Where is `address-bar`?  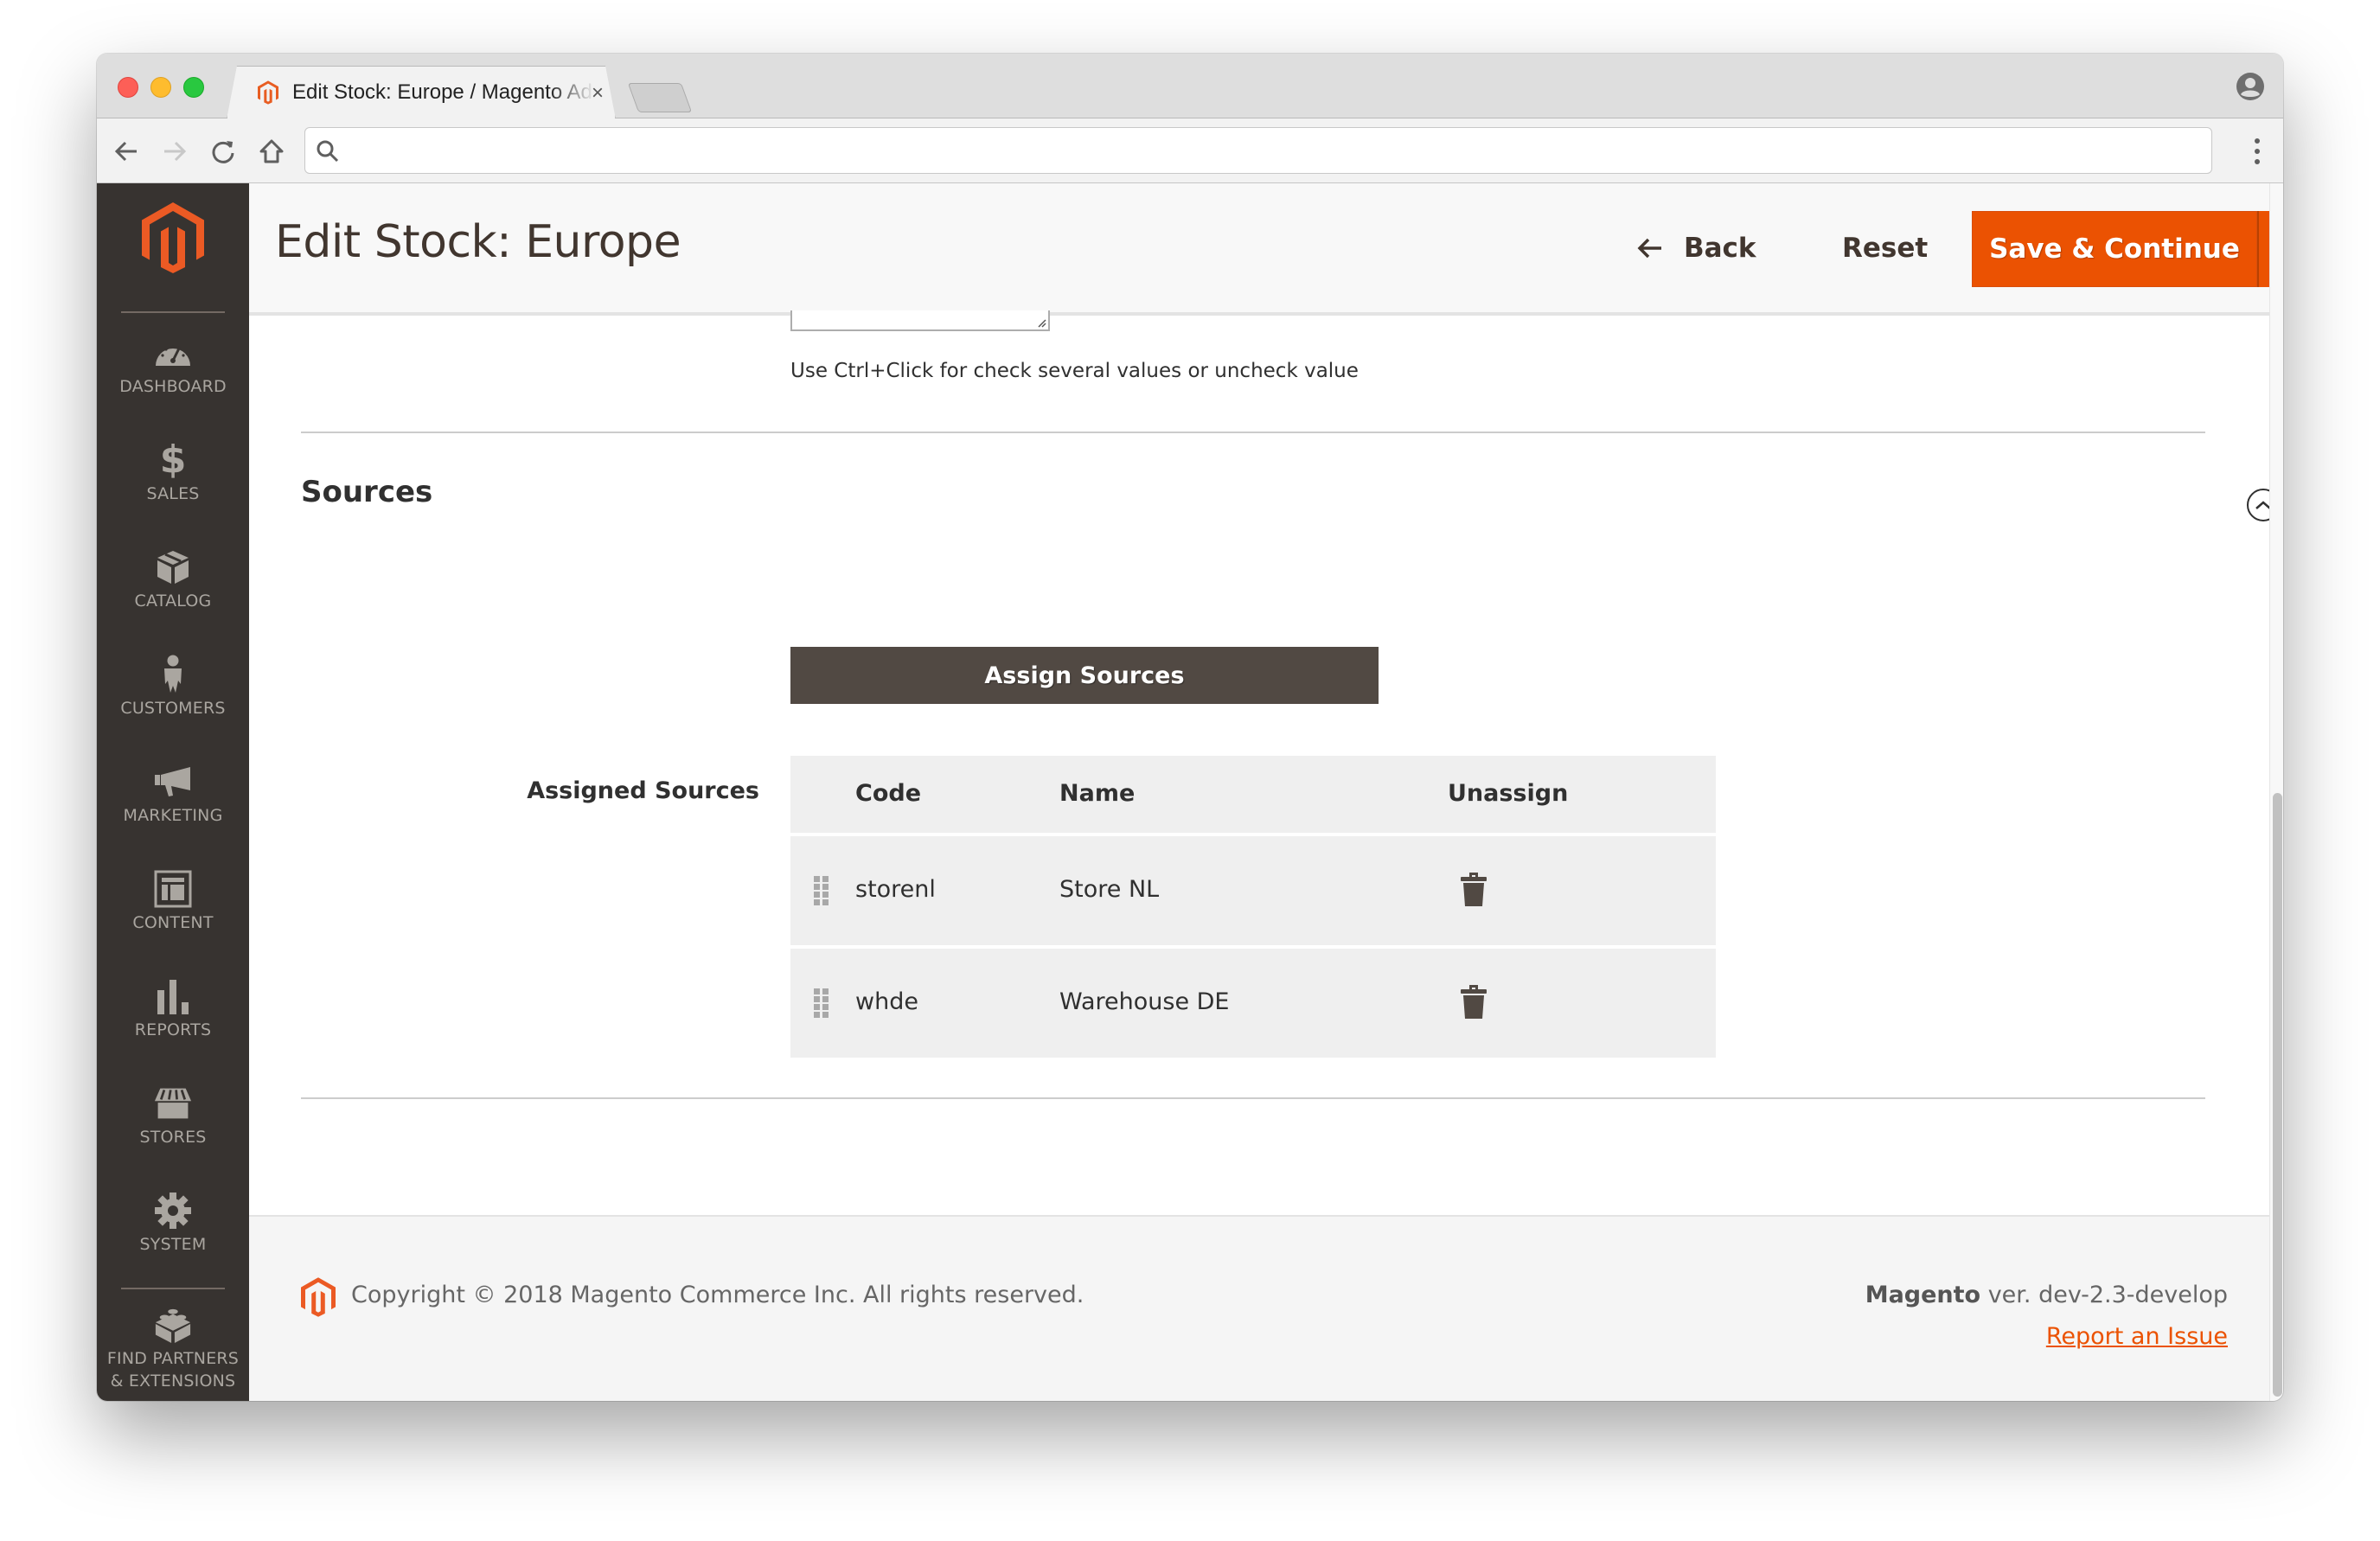 address-bar is located at coordinates (1258, 150).